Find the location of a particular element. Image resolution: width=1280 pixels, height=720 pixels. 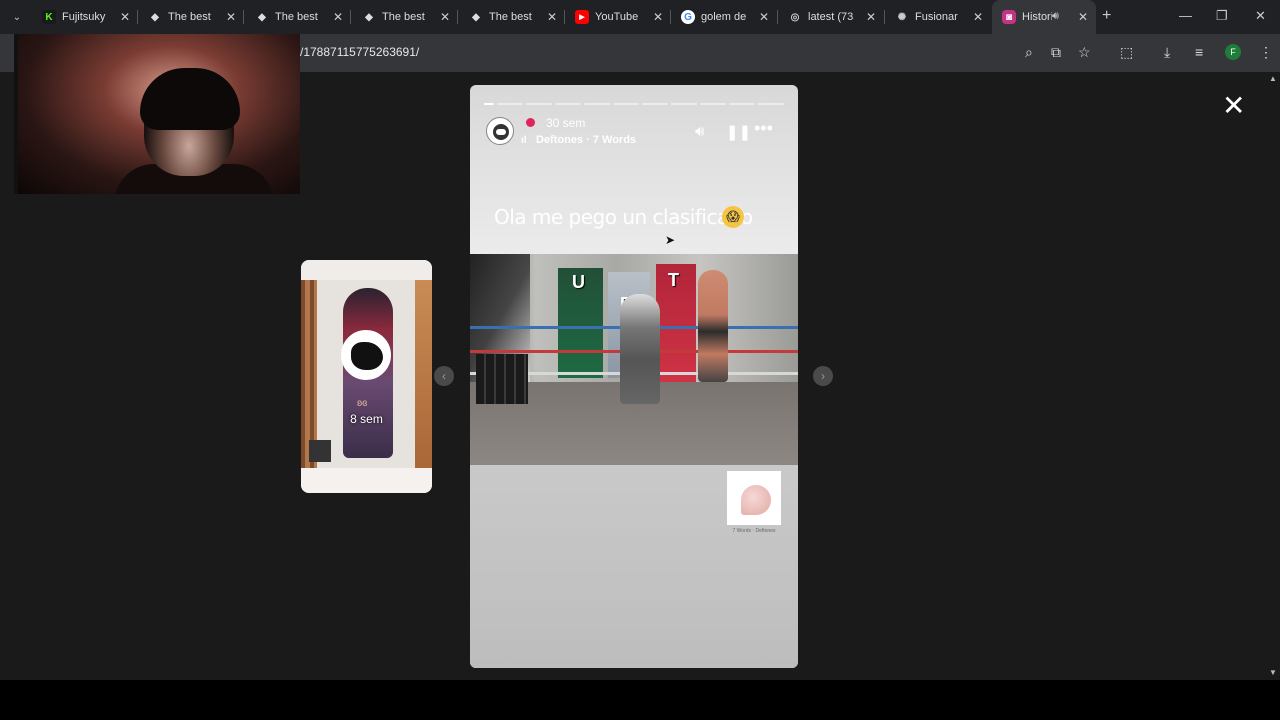

banner-letter: T is located at coordinates (673, 280).